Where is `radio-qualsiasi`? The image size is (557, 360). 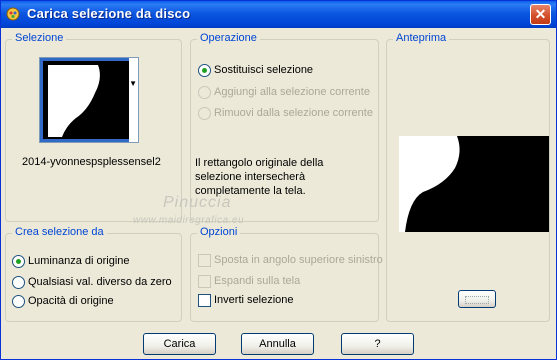
radio-qualsiasi is located at coordinates (18, 282).